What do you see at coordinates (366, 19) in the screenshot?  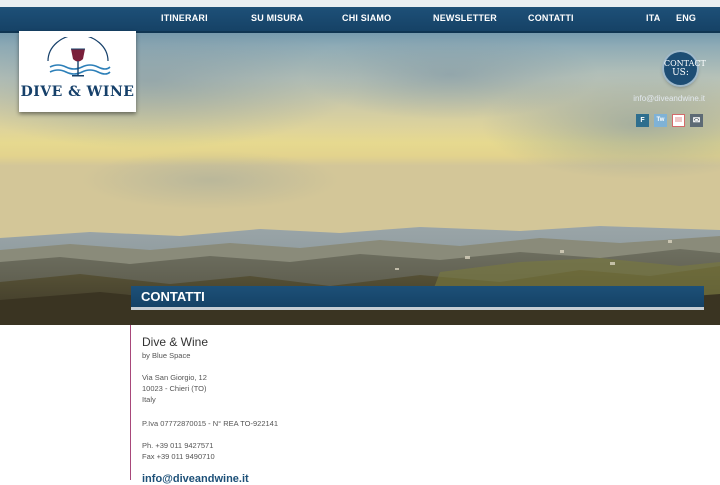 I see `nav-chi-siamo: CHI SIAMO` at bounding box center [366, 19].